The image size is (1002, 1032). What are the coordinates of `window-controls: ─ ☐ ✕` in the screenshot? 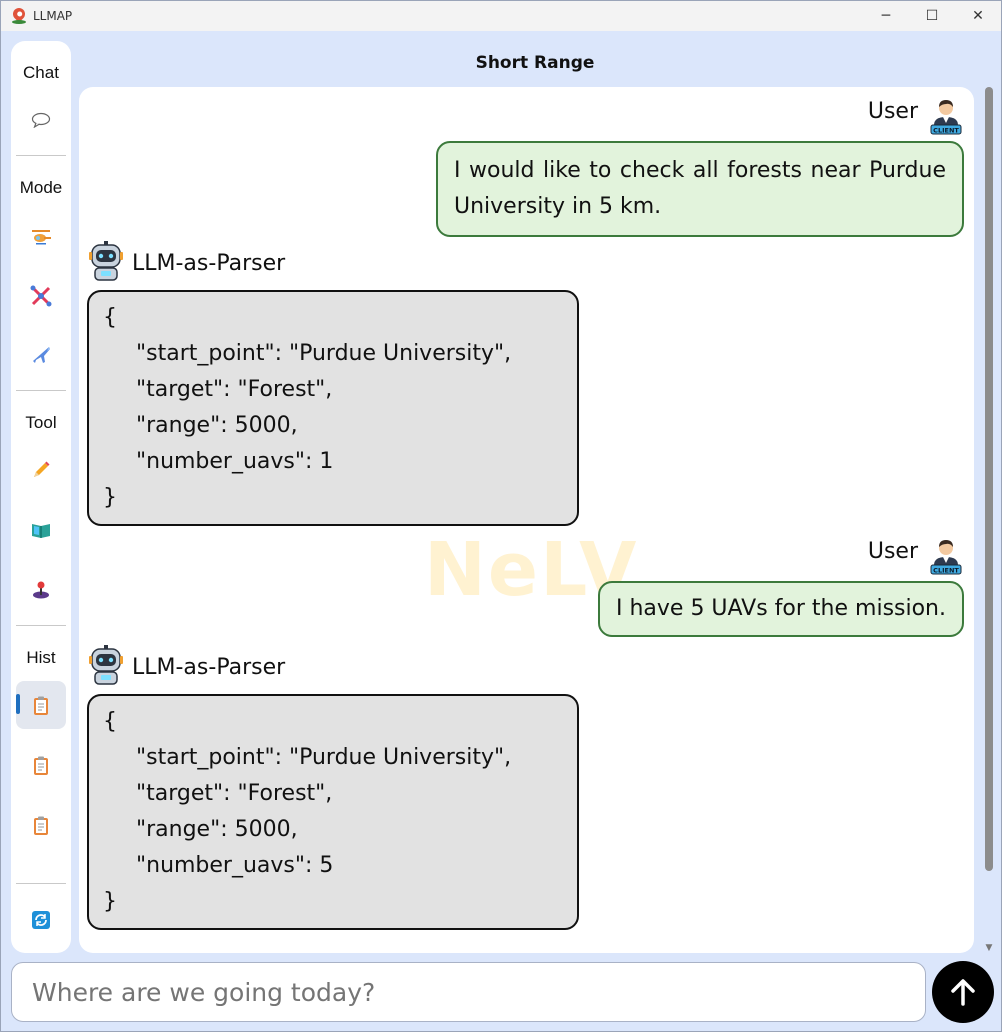 It's located at (932, 16).